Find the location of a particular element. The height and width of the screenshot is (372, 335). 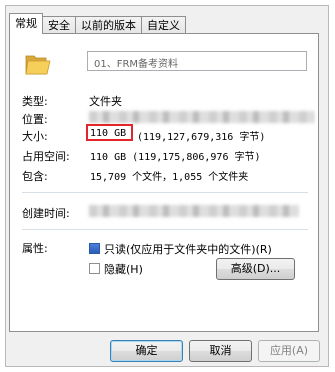

readonly-label: 只读(仅应用于文件夹中的文件)(R) is located at coordinates (188, 249).